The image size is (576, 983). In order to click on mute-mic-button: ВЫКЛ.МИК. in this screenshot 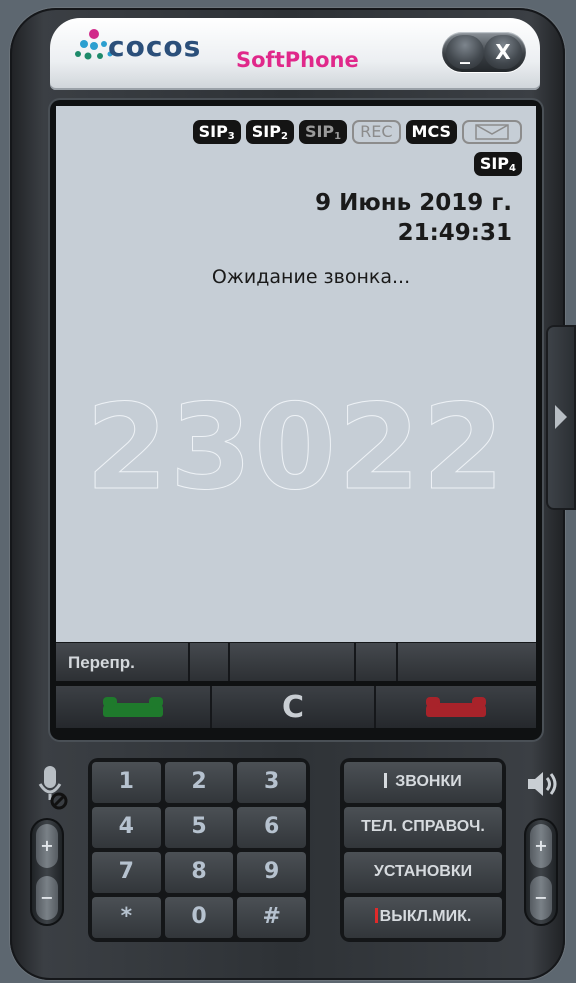, I will do `click(423, 917)`.